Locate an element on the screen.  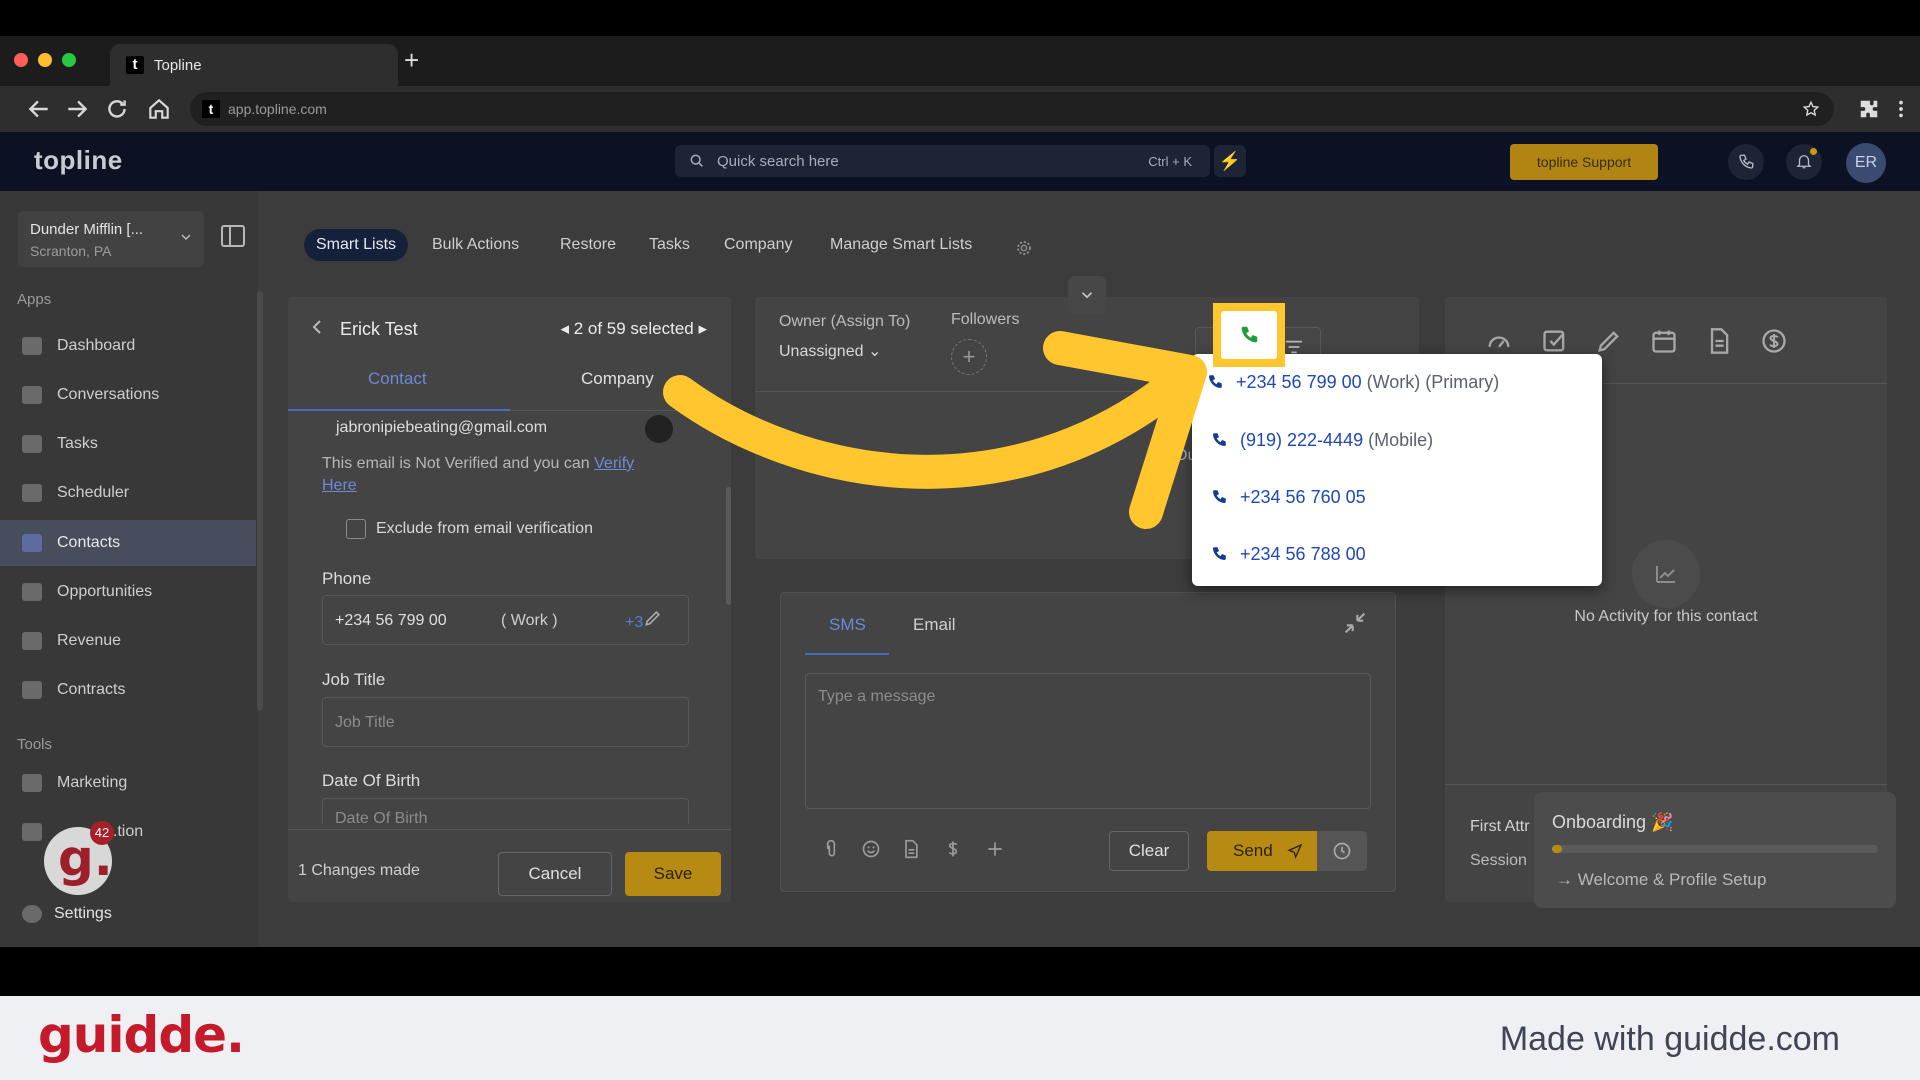
calendar-icon is located at coordinates (1664, 341).